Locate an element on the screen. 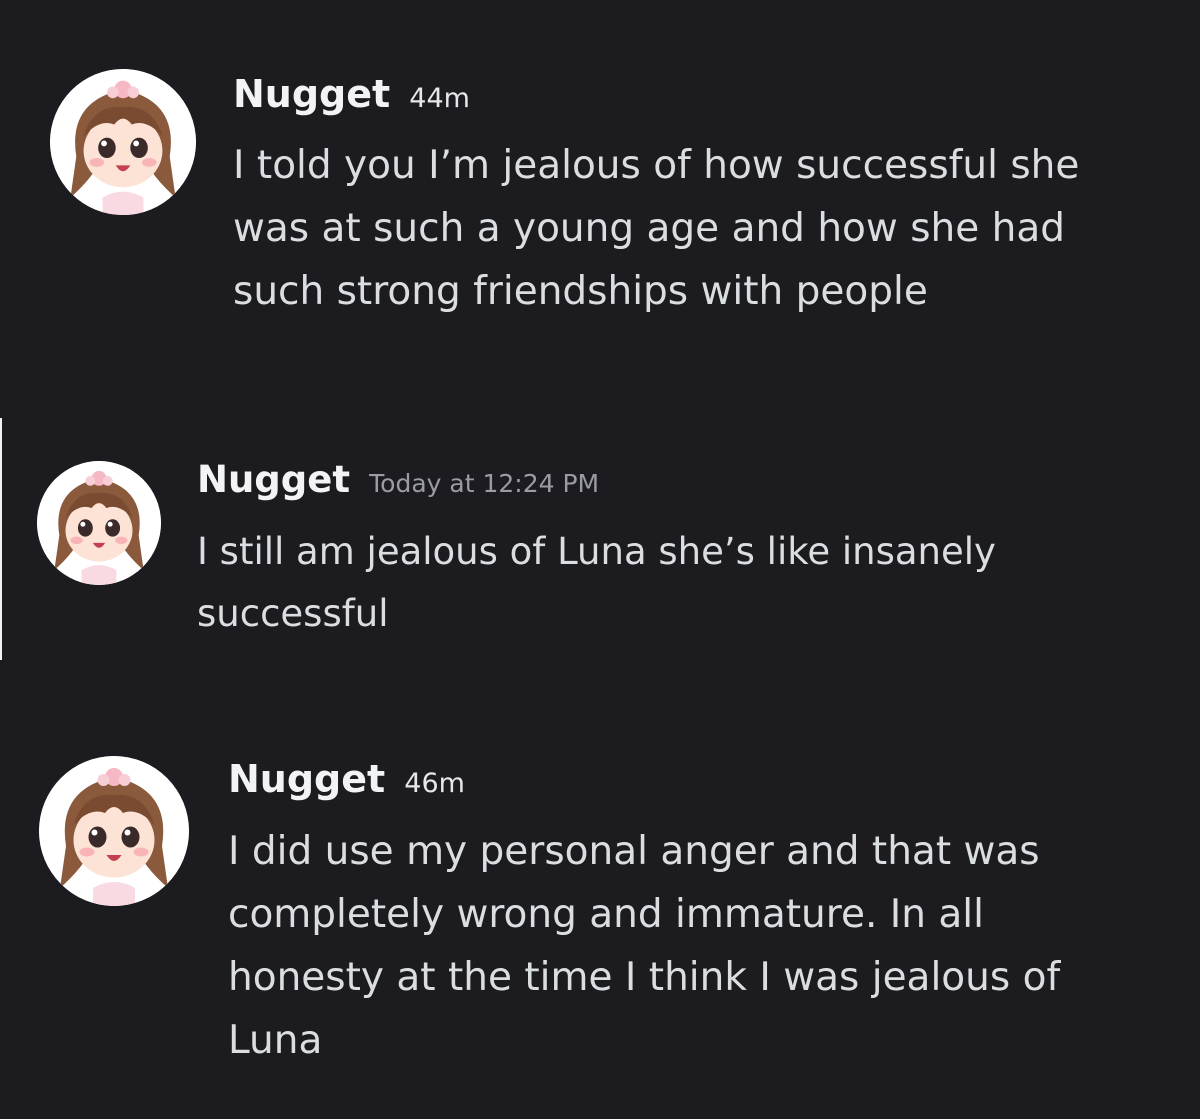 The height and width of the screenshot is (1119, 1200). message-header: Nugget 46m is located at coordinates (346, 779).